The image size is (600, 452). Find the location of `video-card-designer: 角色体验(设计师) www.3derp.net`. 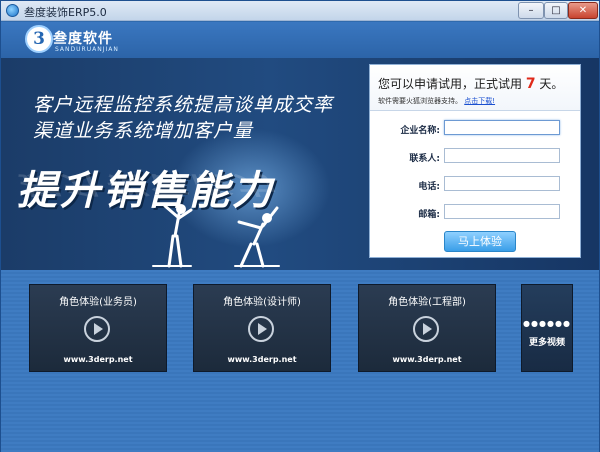

video-card-designer: 角色体验(设计师) www.3derp.net is located at coordinates (262, 328).